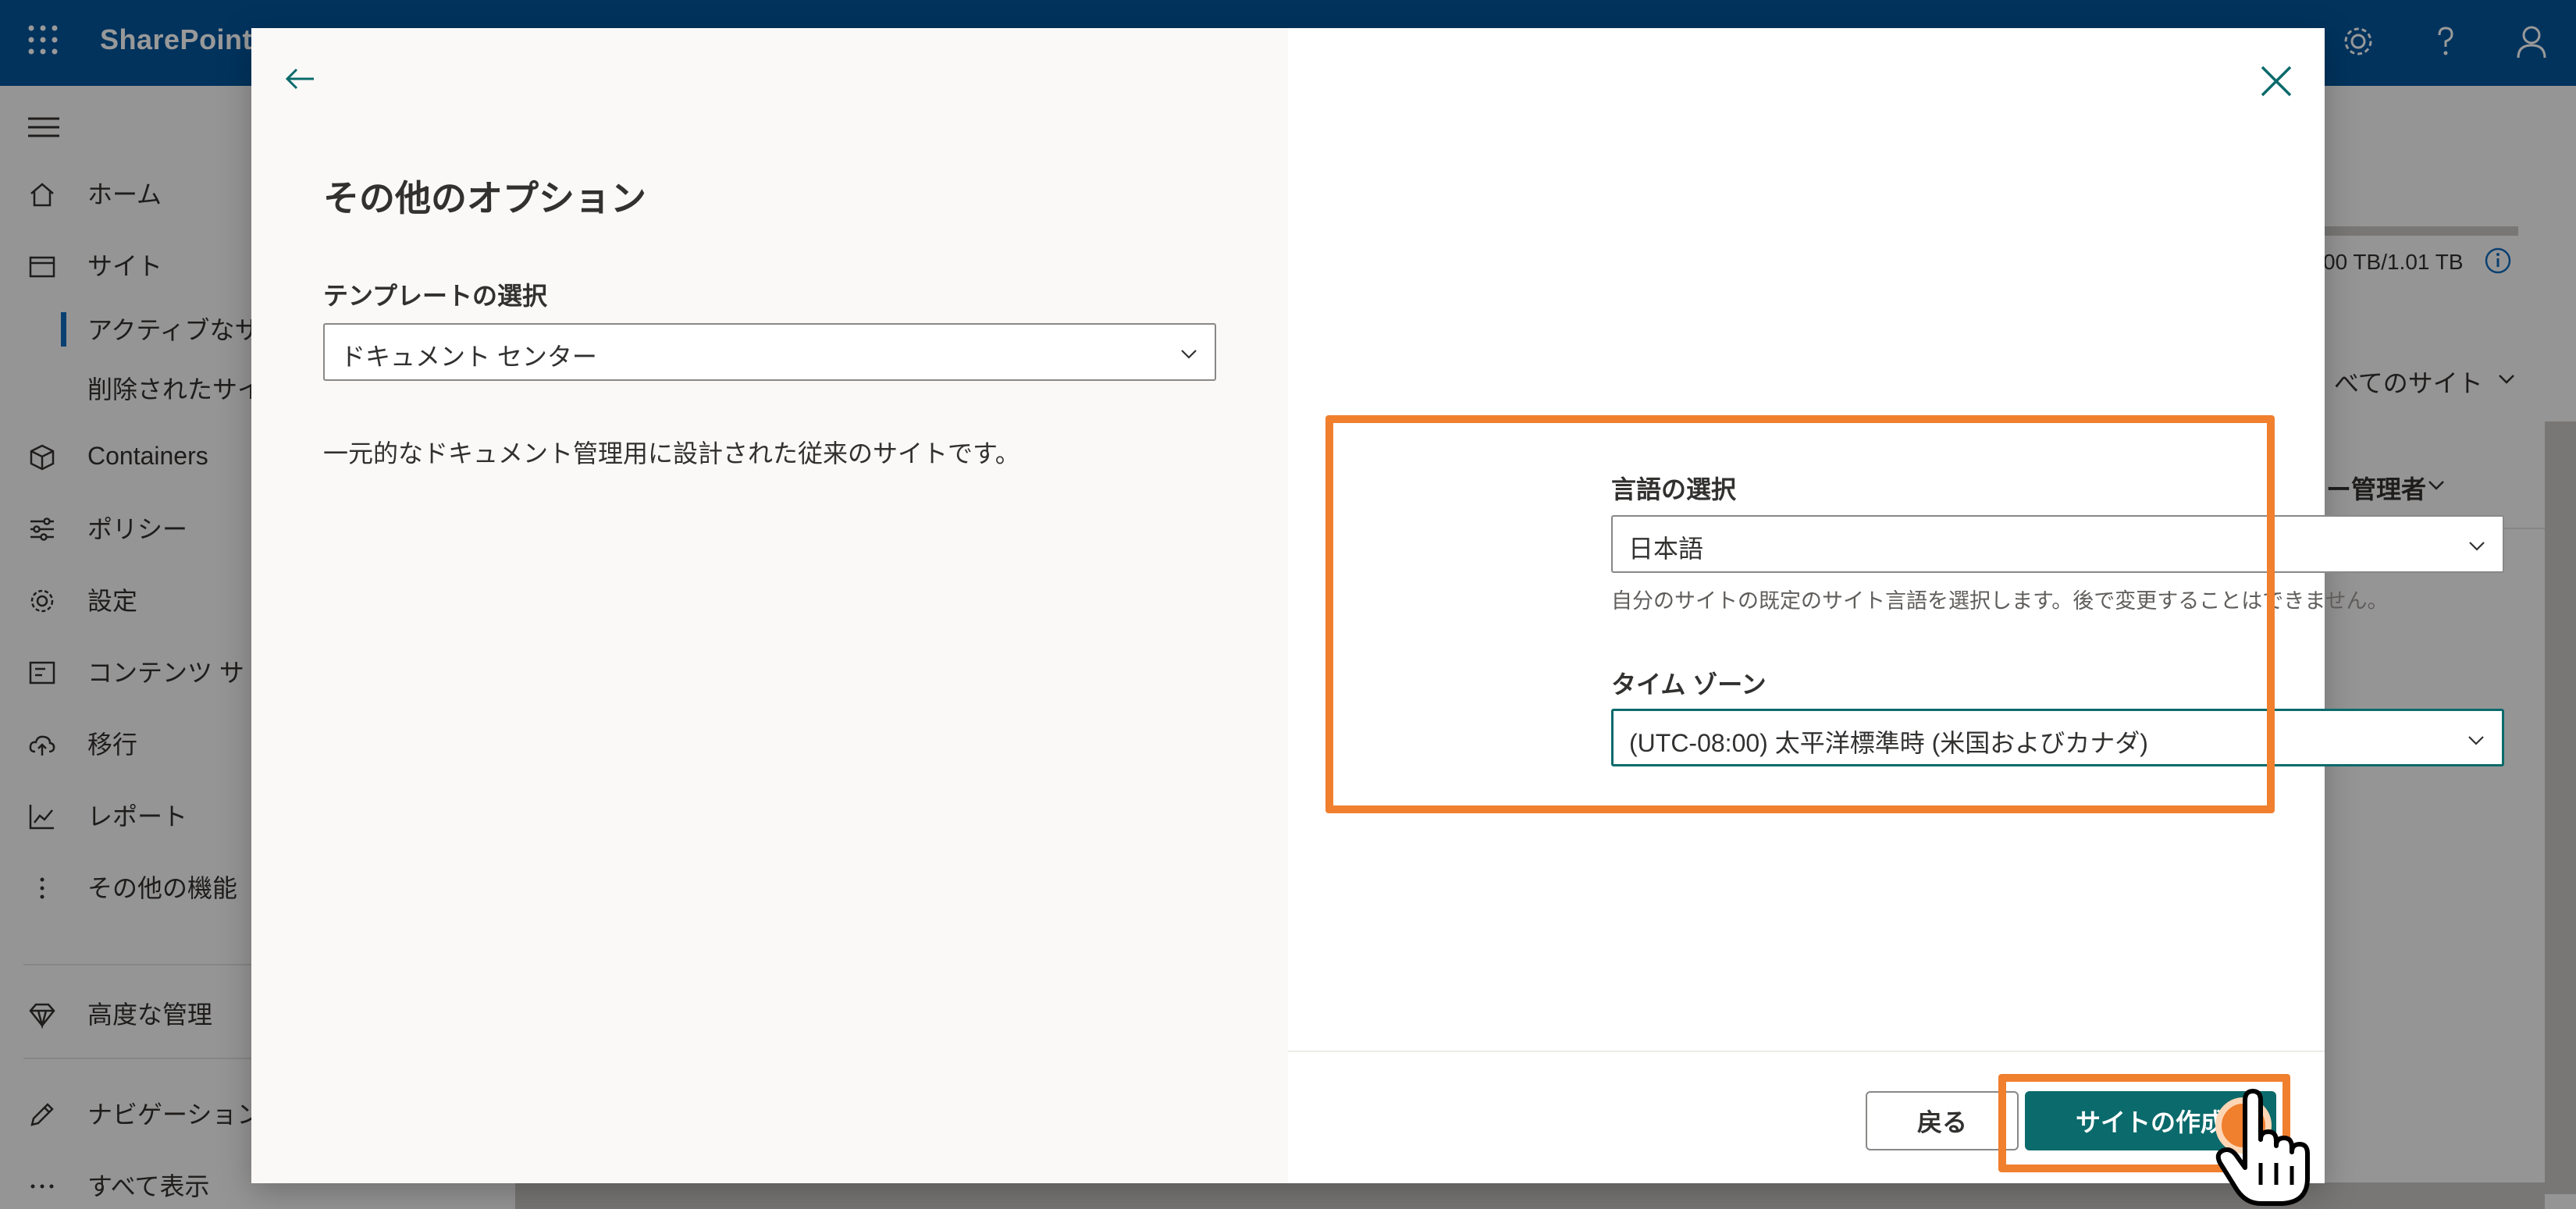 The height and width of the screenshot is (1209, 2576). I want to click on arrow-left-icon, so click(300, 78).